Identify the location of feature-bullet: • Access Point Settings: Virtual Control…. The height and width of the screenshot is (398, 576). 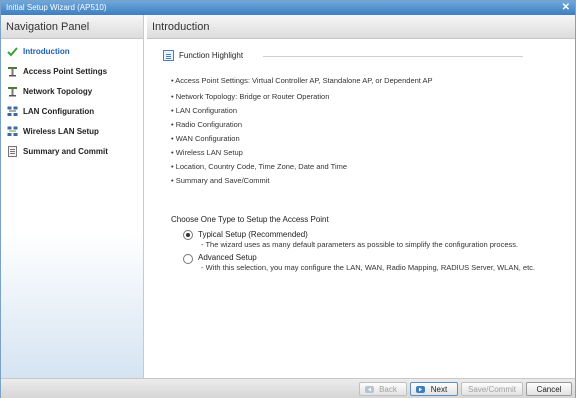
(302, 80).